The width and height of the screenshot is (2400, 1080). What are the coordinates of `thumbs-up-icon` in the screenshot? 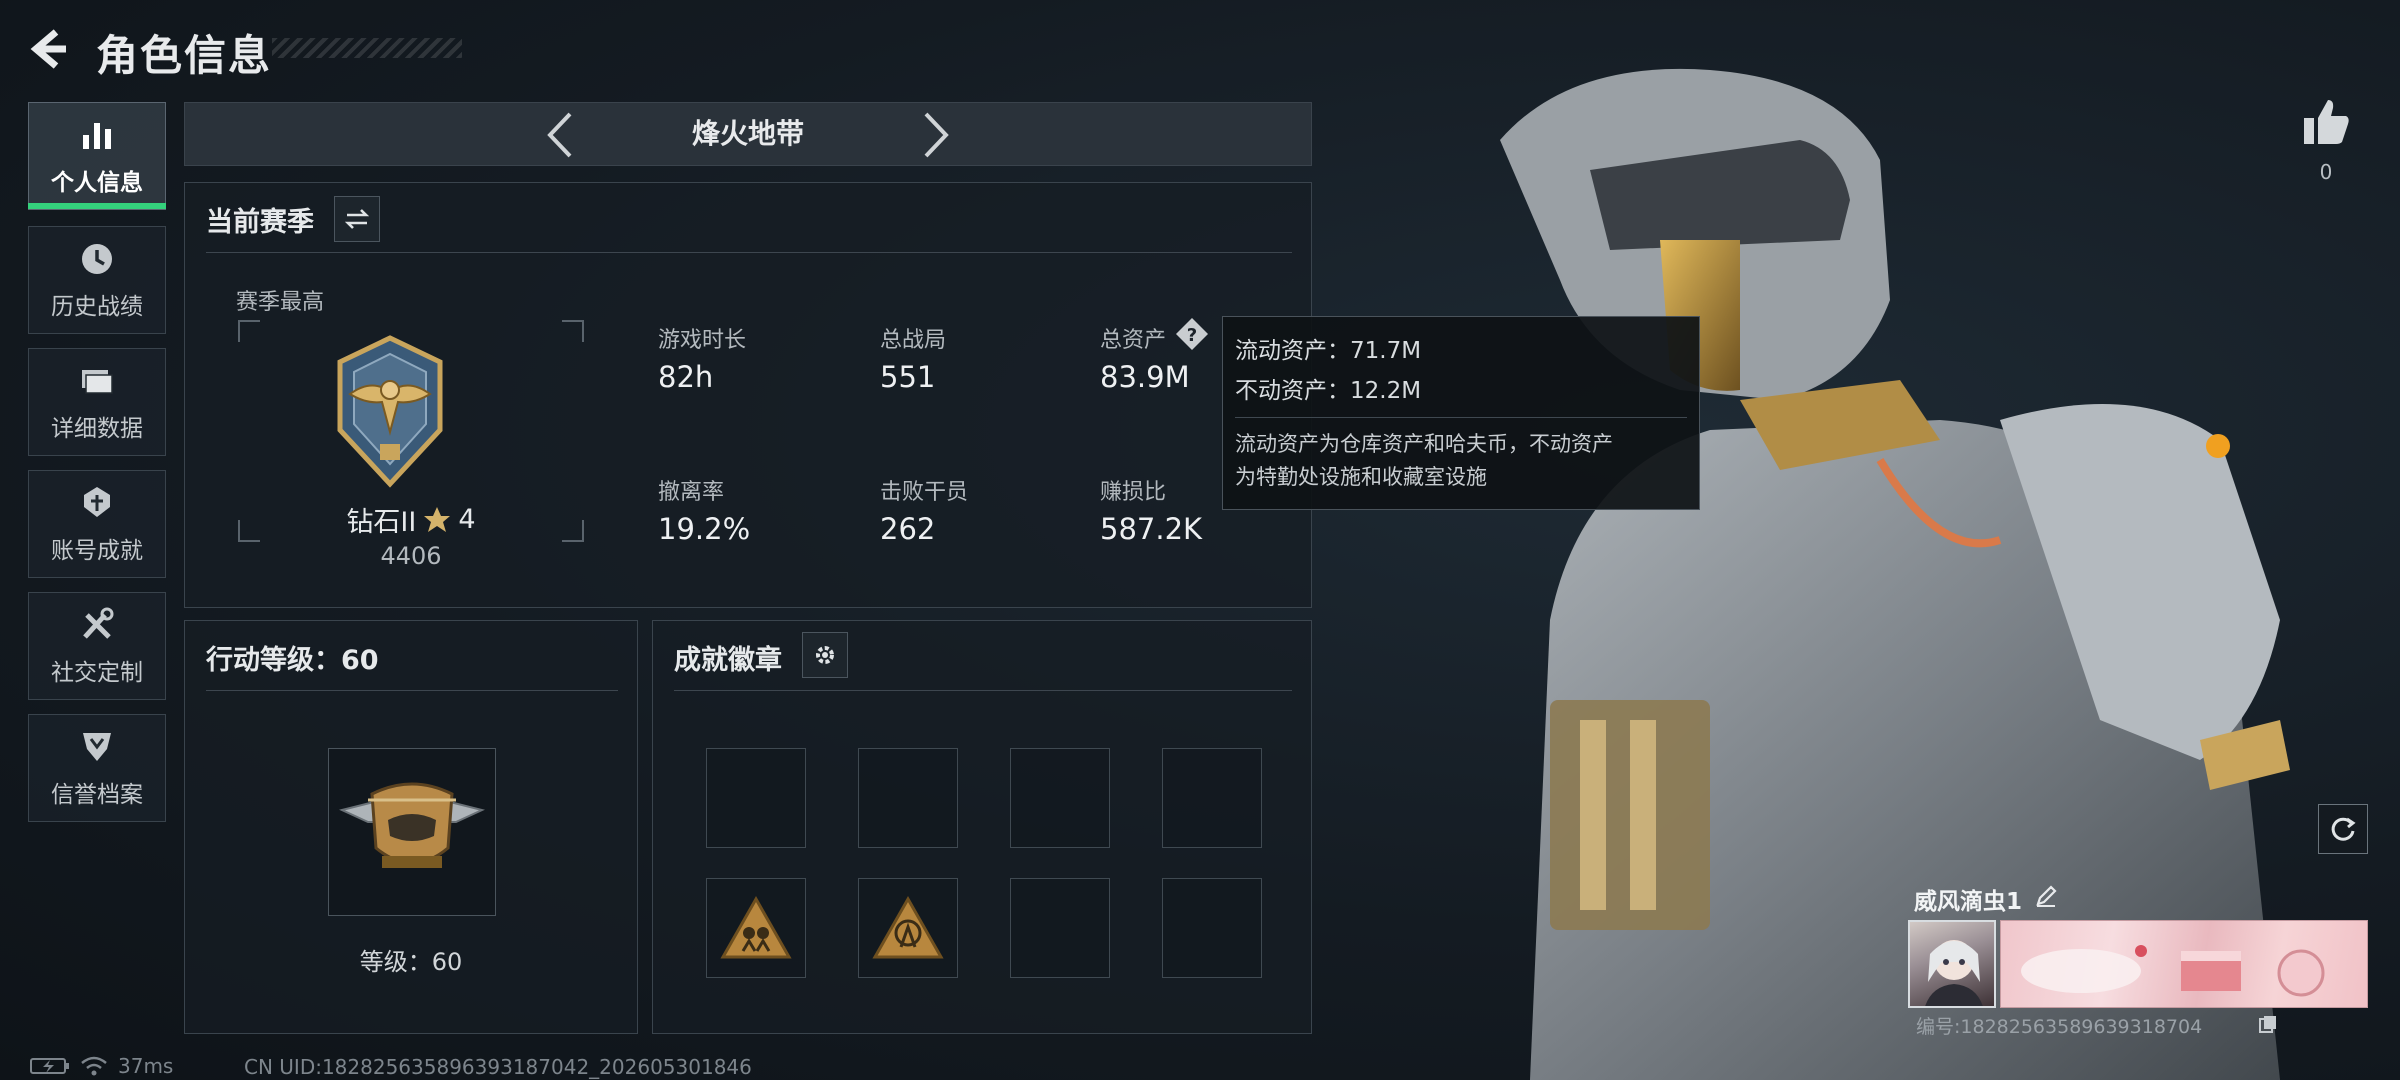 It's located at (2326, 122).